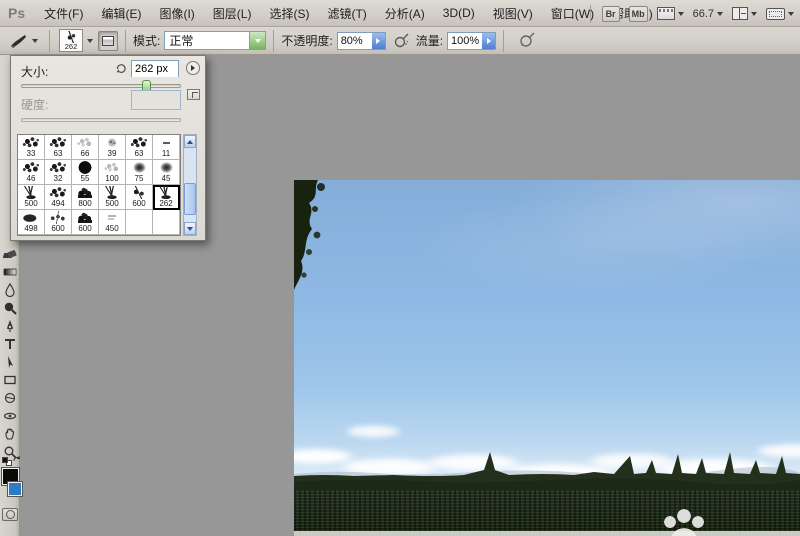  I want to click on menu-analysis: 分析(A), so click(405, 13).